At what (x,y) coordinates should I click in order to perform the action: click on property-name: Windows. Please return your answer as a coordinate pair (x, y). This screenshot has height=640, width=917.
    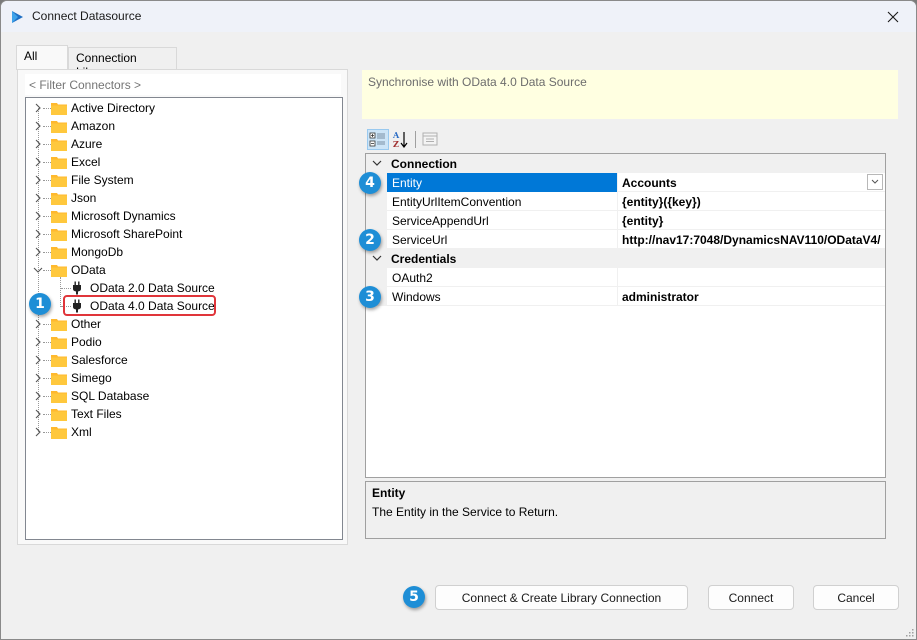
    Looking at the image, I should click on (502, 296).